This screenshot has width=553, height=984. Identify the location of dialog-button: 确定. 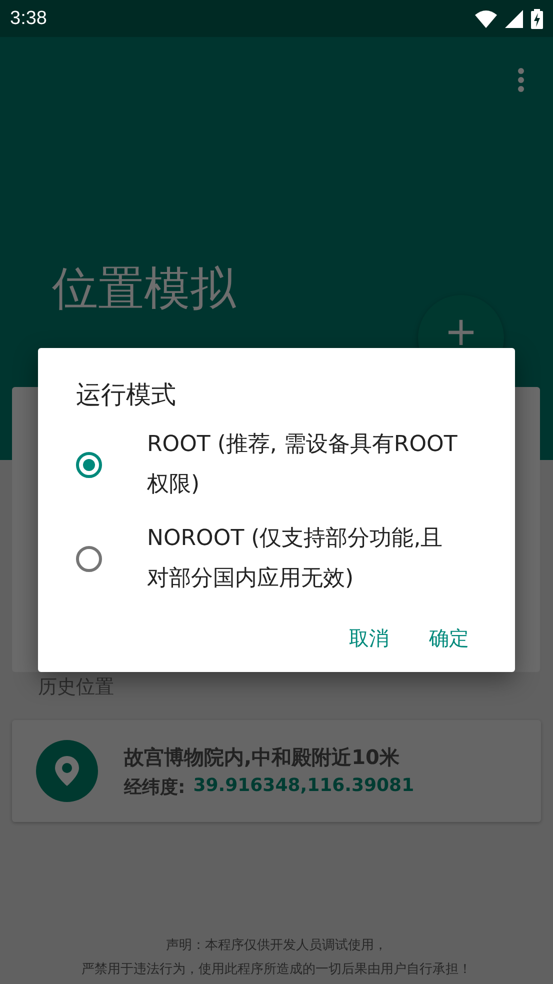
(449, 638).